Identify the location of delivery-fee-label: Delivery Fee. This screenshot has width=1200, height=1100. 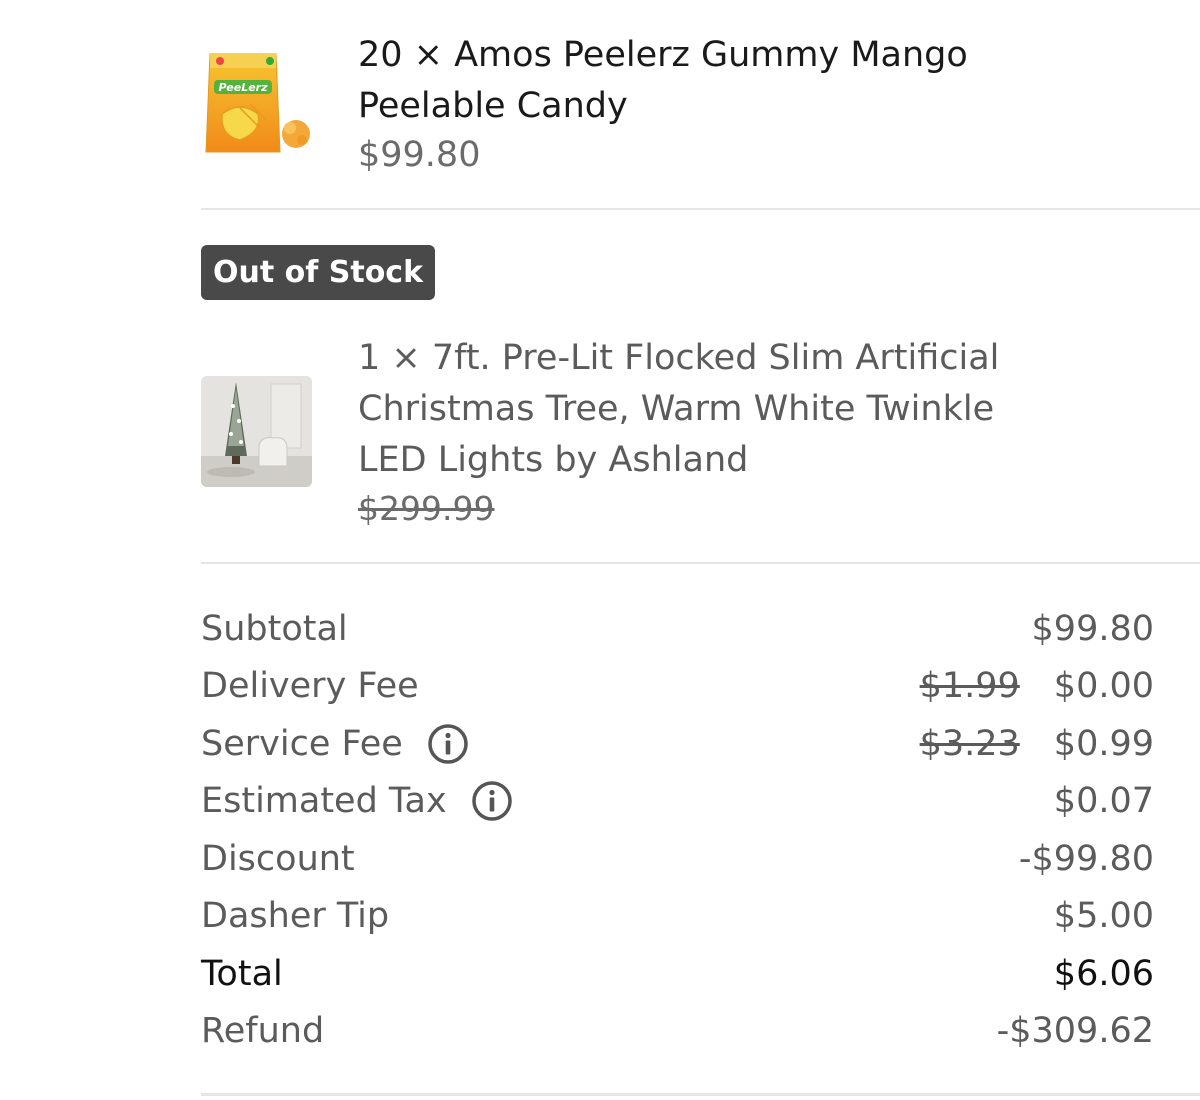
(310, 686).